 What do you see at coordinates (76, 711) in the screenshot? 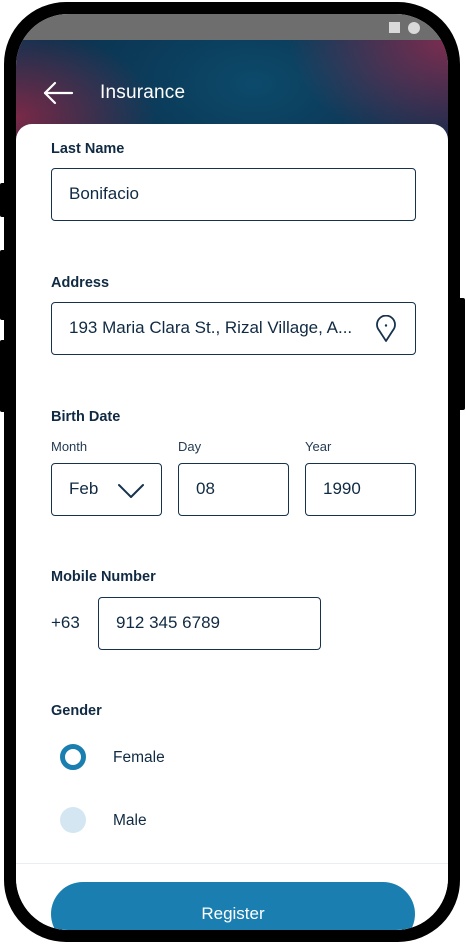
I see `gender-label: Gender` at bounding box center [76, 711].